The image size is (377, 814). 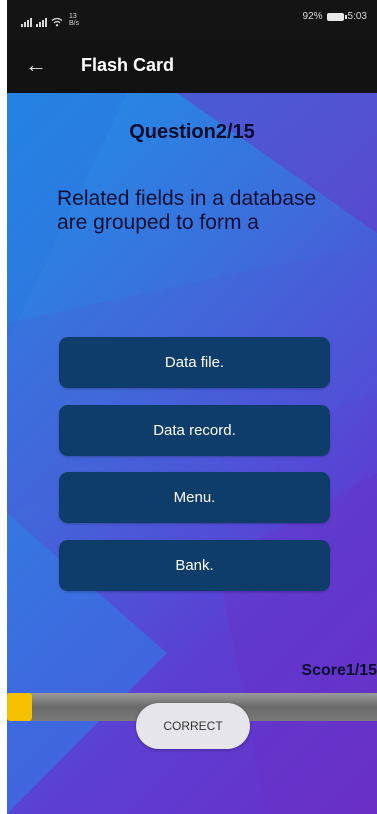 What do you see at coordinates (192, 66) in the screenshot?
I see `app-bar: ← Flash Card` at bounding box center [192, 66].